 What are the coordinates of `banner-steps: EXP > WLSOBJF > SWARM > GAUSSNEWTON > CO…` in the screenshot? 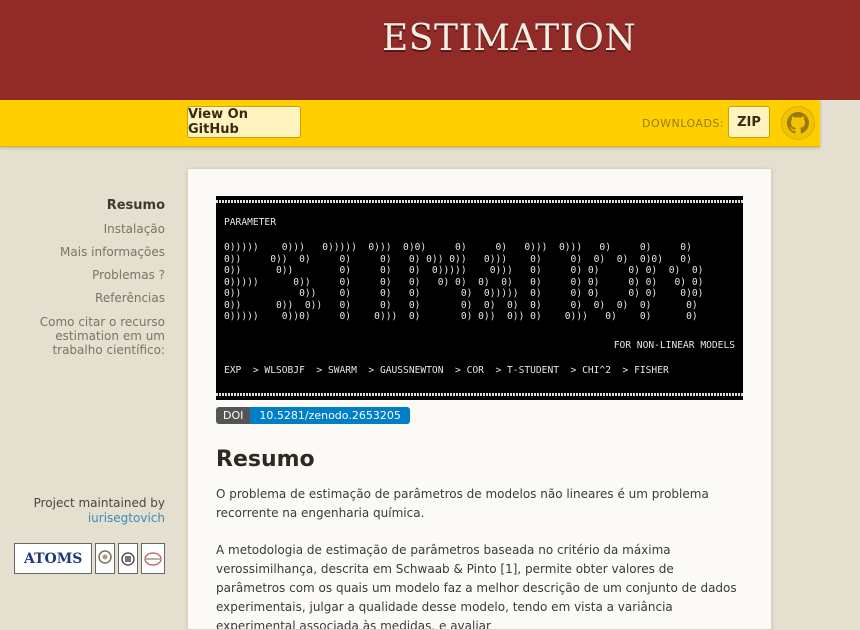 It's located at (446, 370).